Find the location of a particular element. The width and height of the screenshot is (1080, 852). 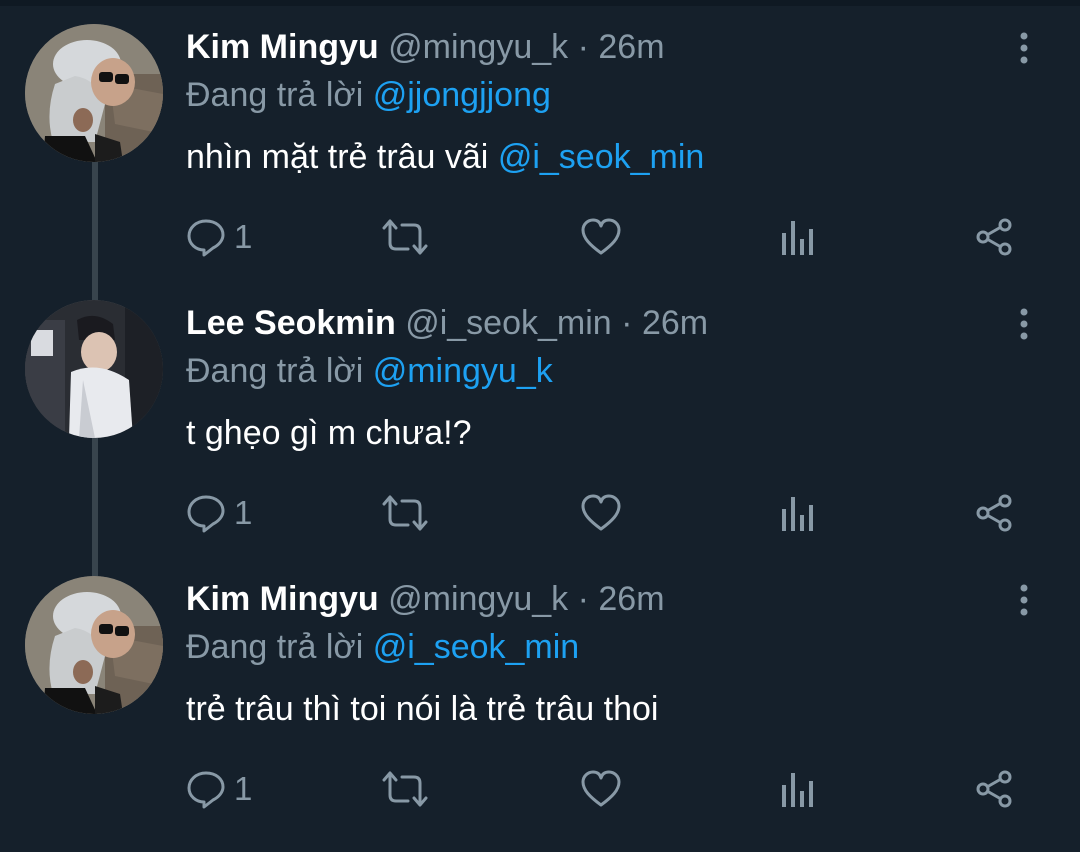

tweet-text: trẻ trâu thì toi nói là trẻ trâu thoi is located at coordinates (422, 709).